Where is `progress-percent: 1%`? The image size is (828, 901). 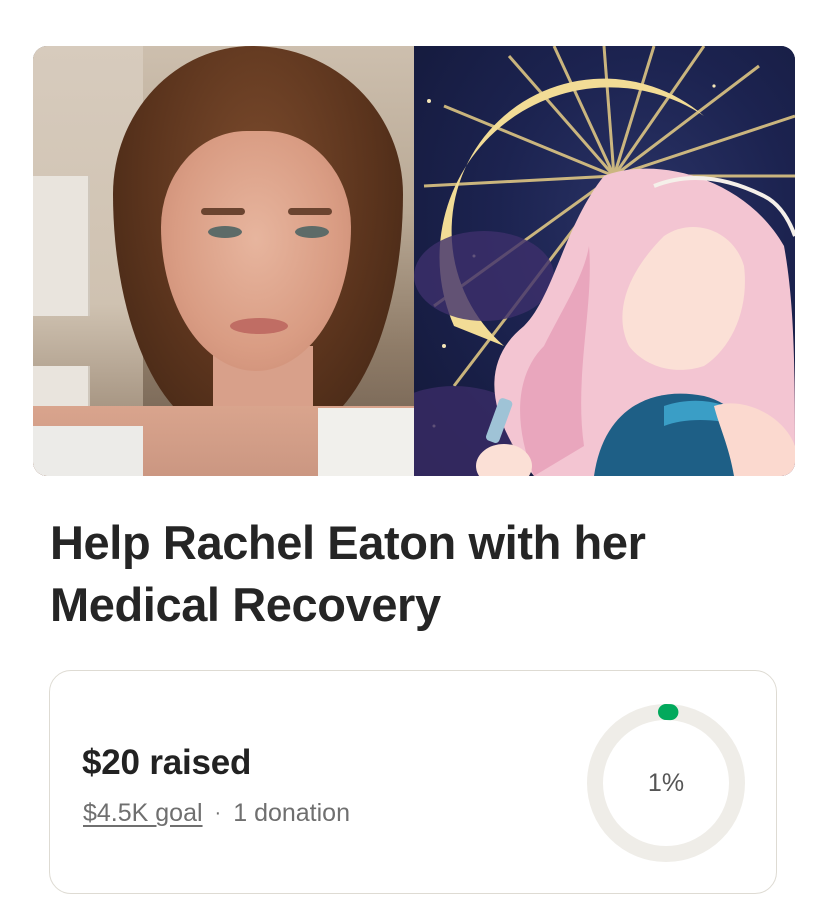 progress-percent: 1% is located at coordinates (666, 782).